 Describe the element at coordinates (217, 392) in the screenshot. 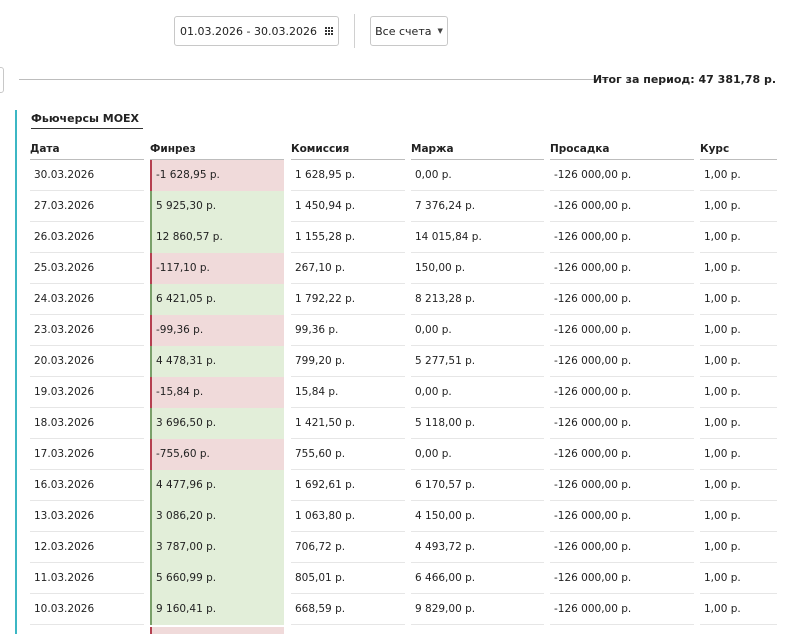

I see `cell-finrez: -15,84 р.` at that location.